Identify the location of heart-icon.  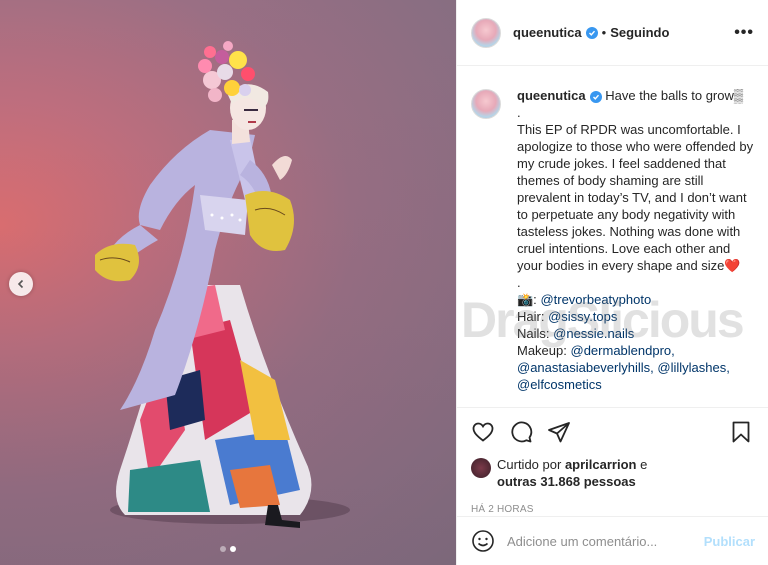
(484, 432).